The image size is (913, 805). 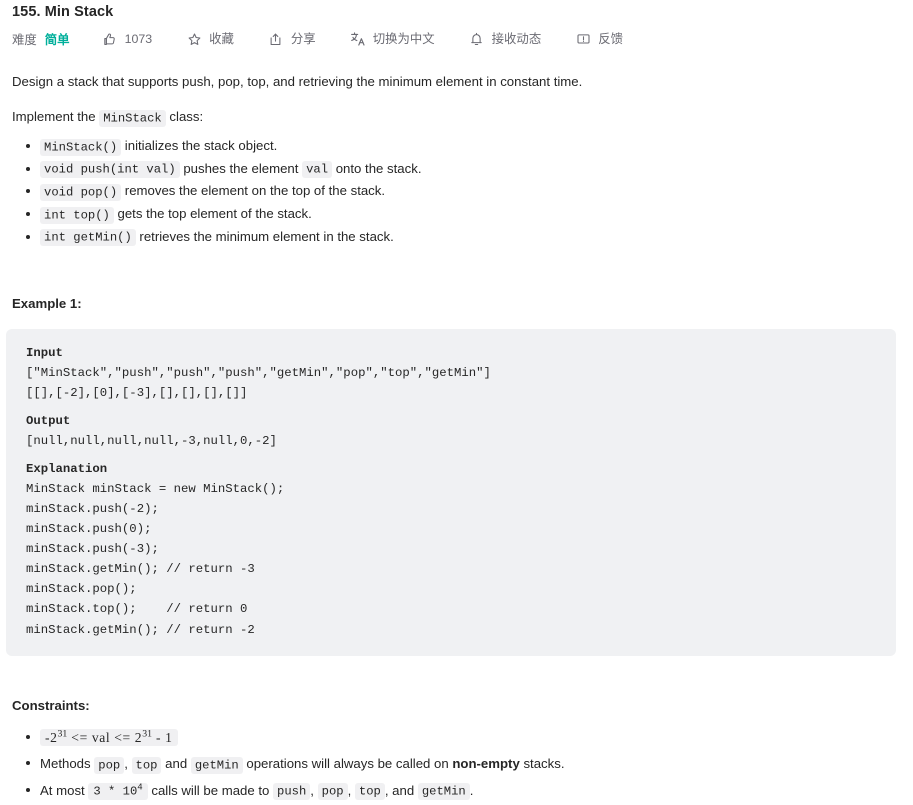 What do you see at coordinates (583, 39) in the screenshot?
I see `feedback-icon` at bounding box center [583, 39].